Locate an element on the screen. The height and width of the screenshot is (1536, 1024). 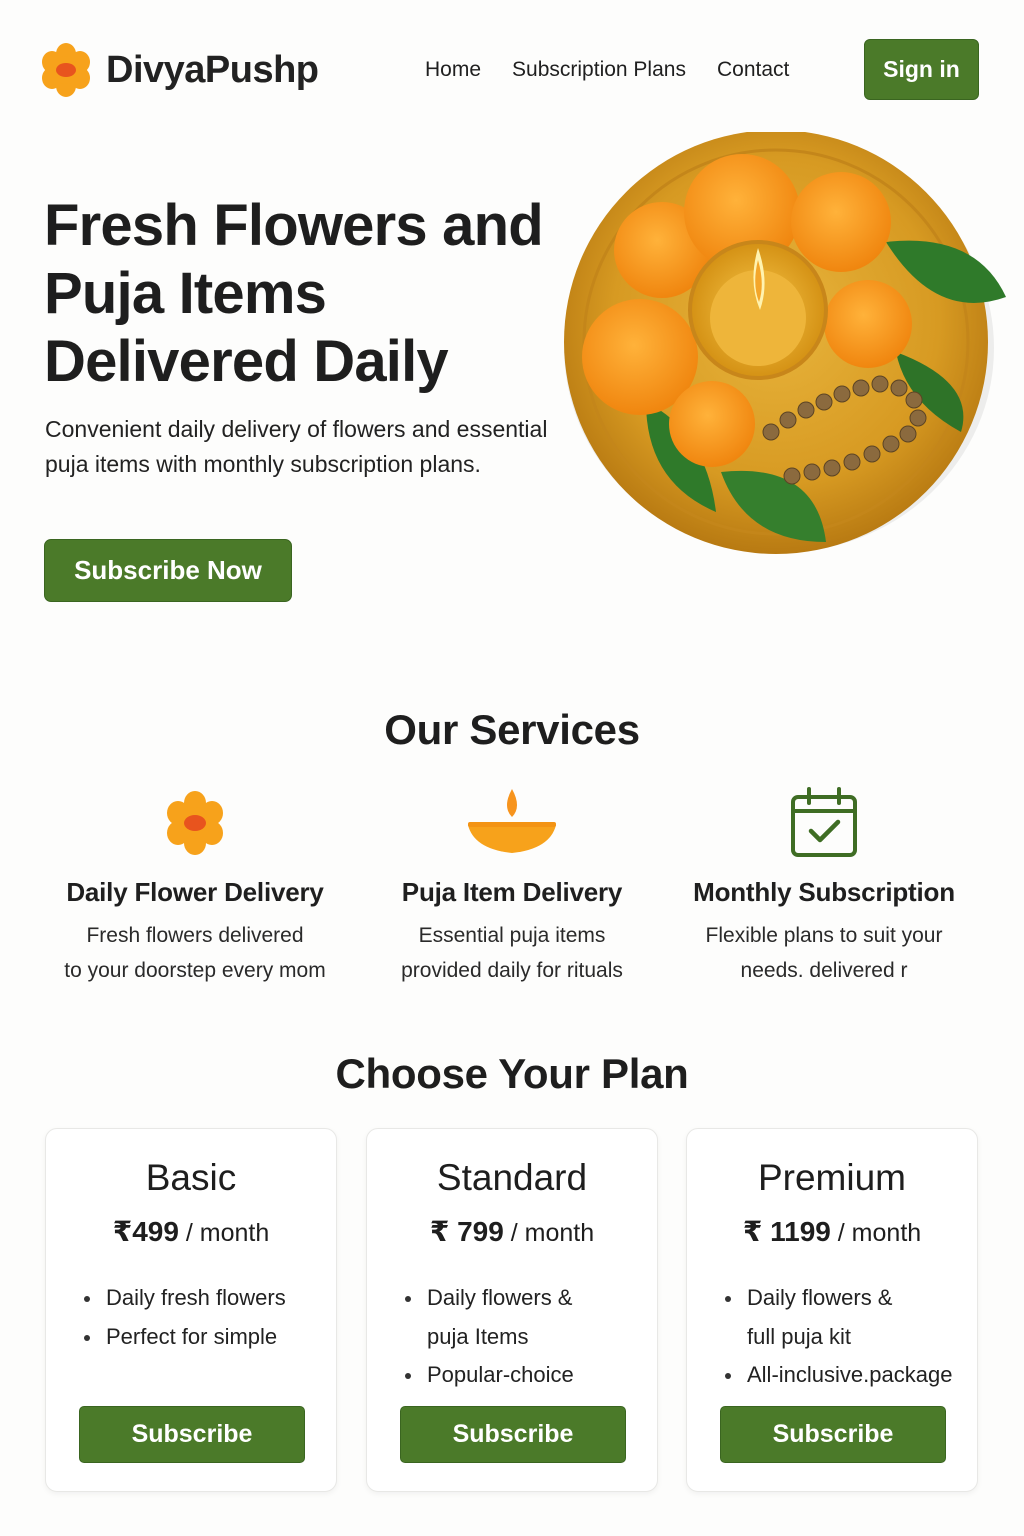
marigold-flower-icon is located at coordinates (66, 70).